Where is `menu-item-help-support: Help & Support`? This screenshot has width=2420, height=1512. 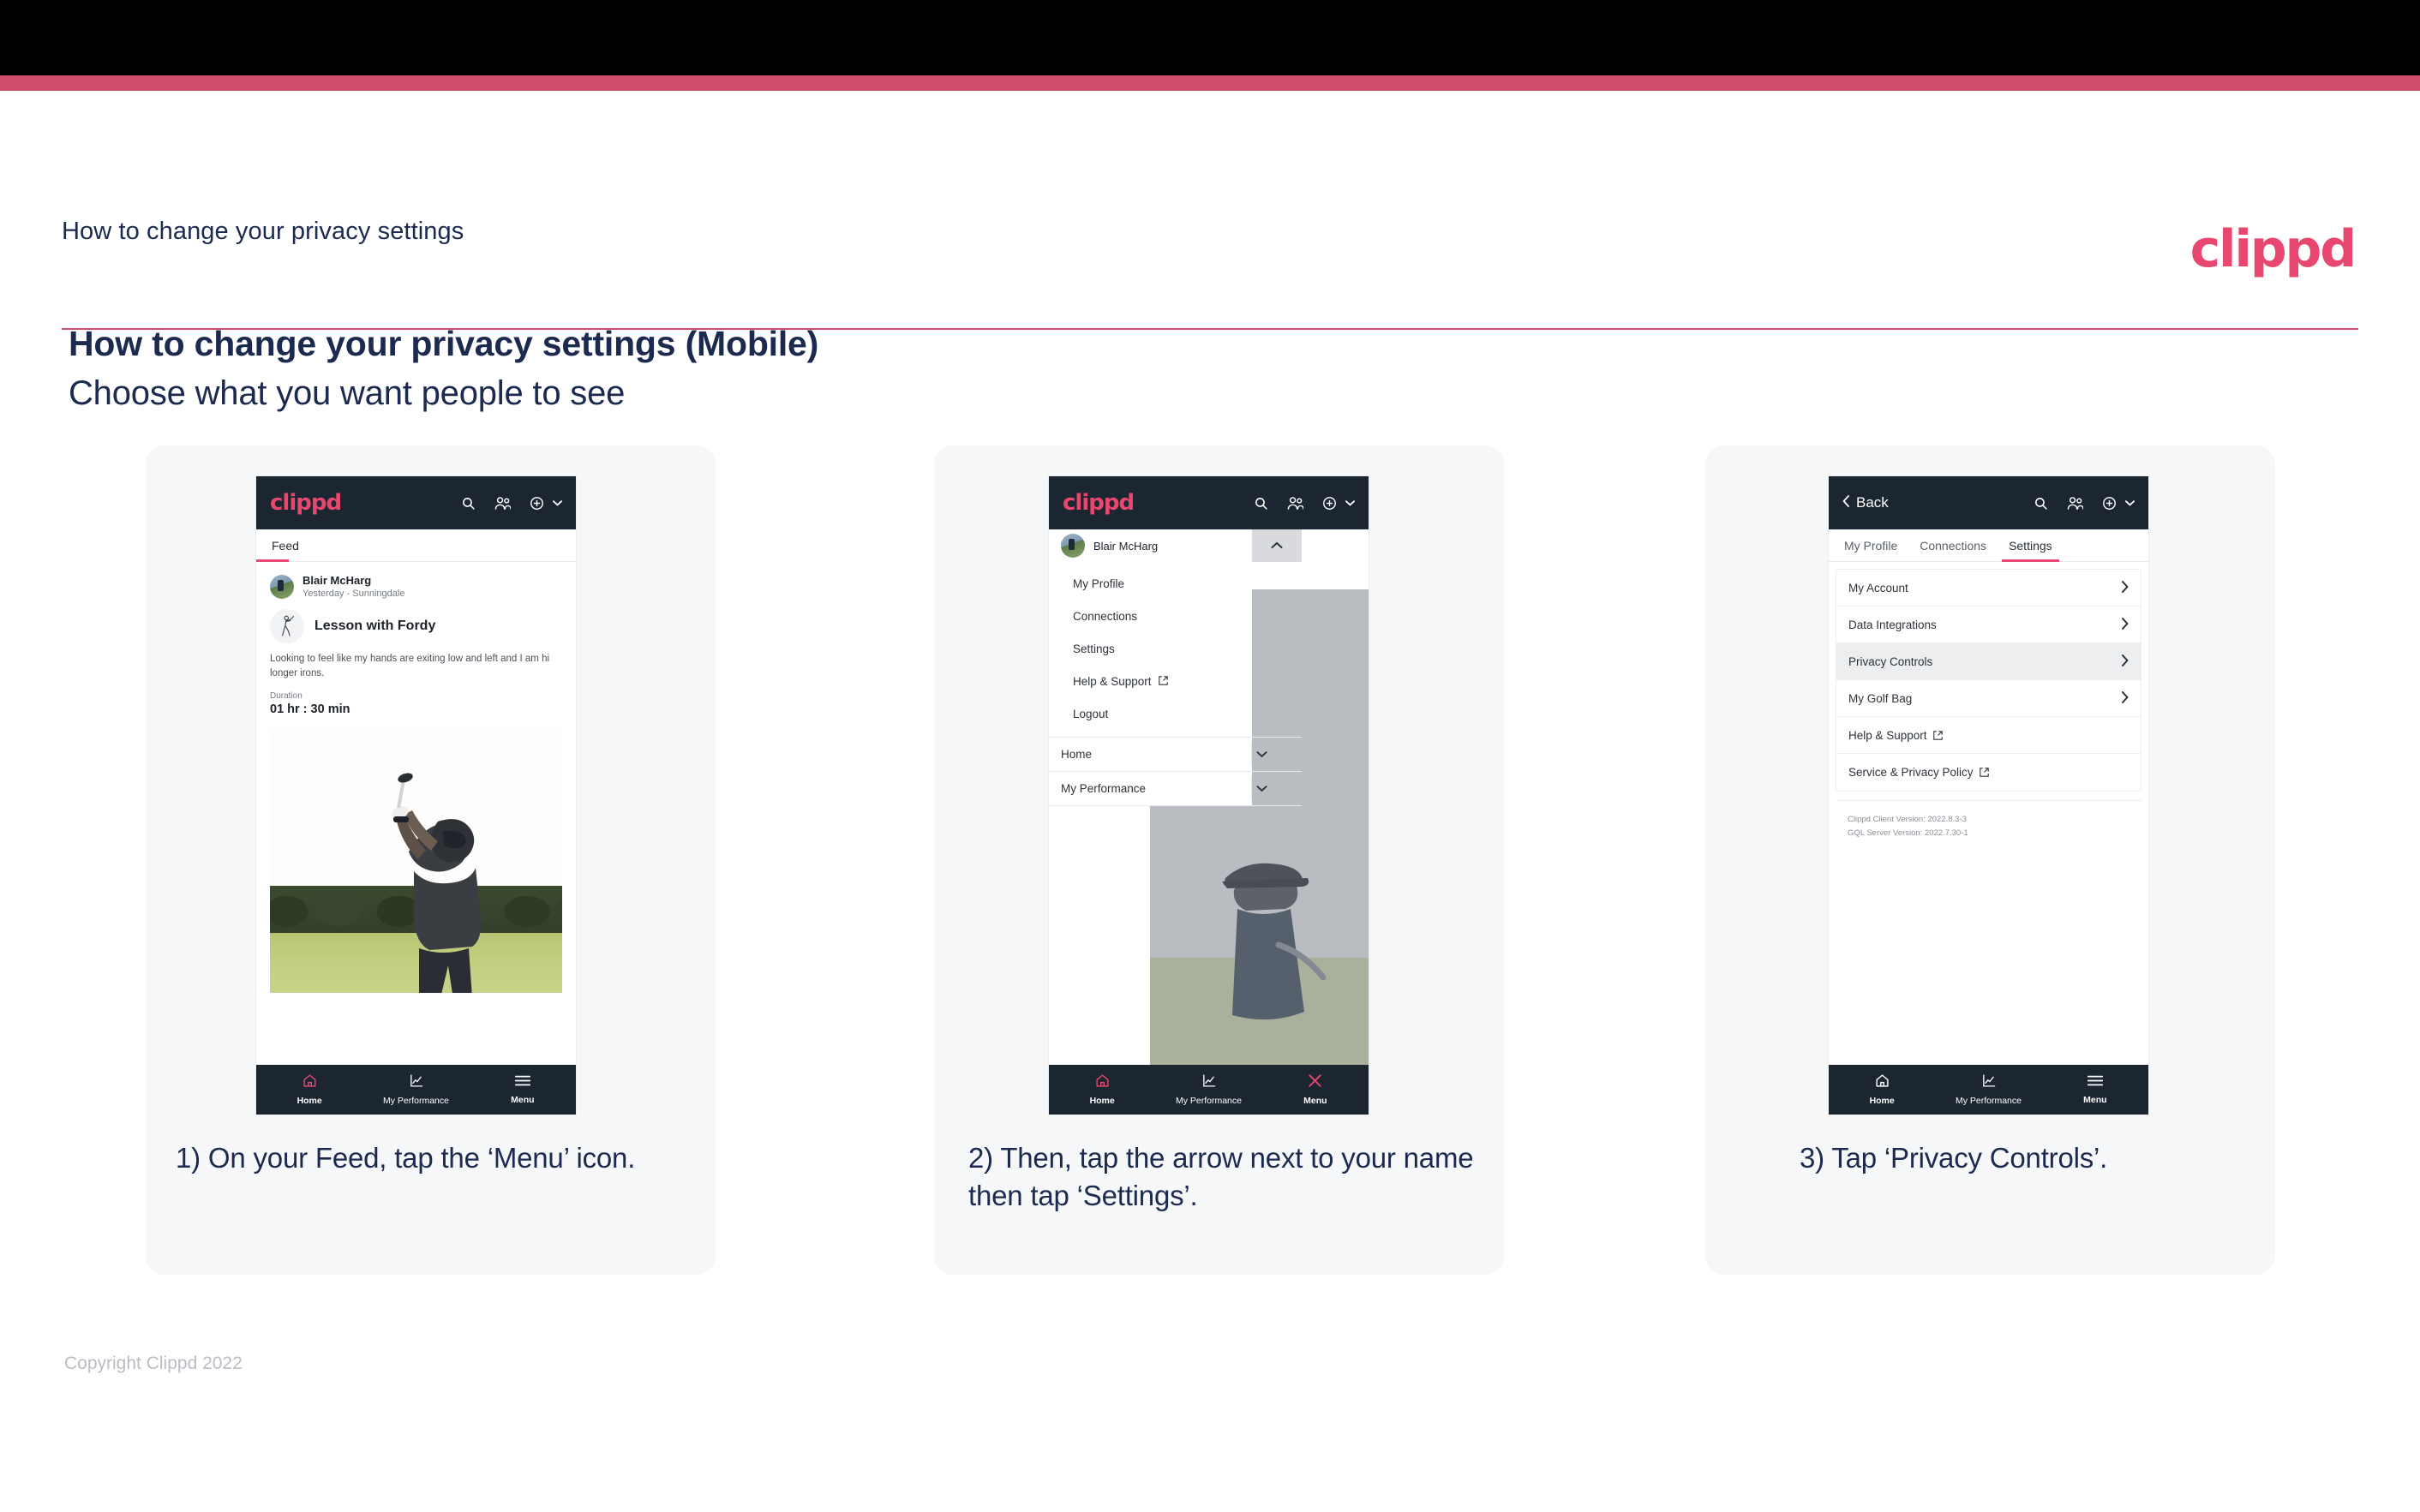
menu-item-help-support: Help & Support is located at coordinates (1151, 681).